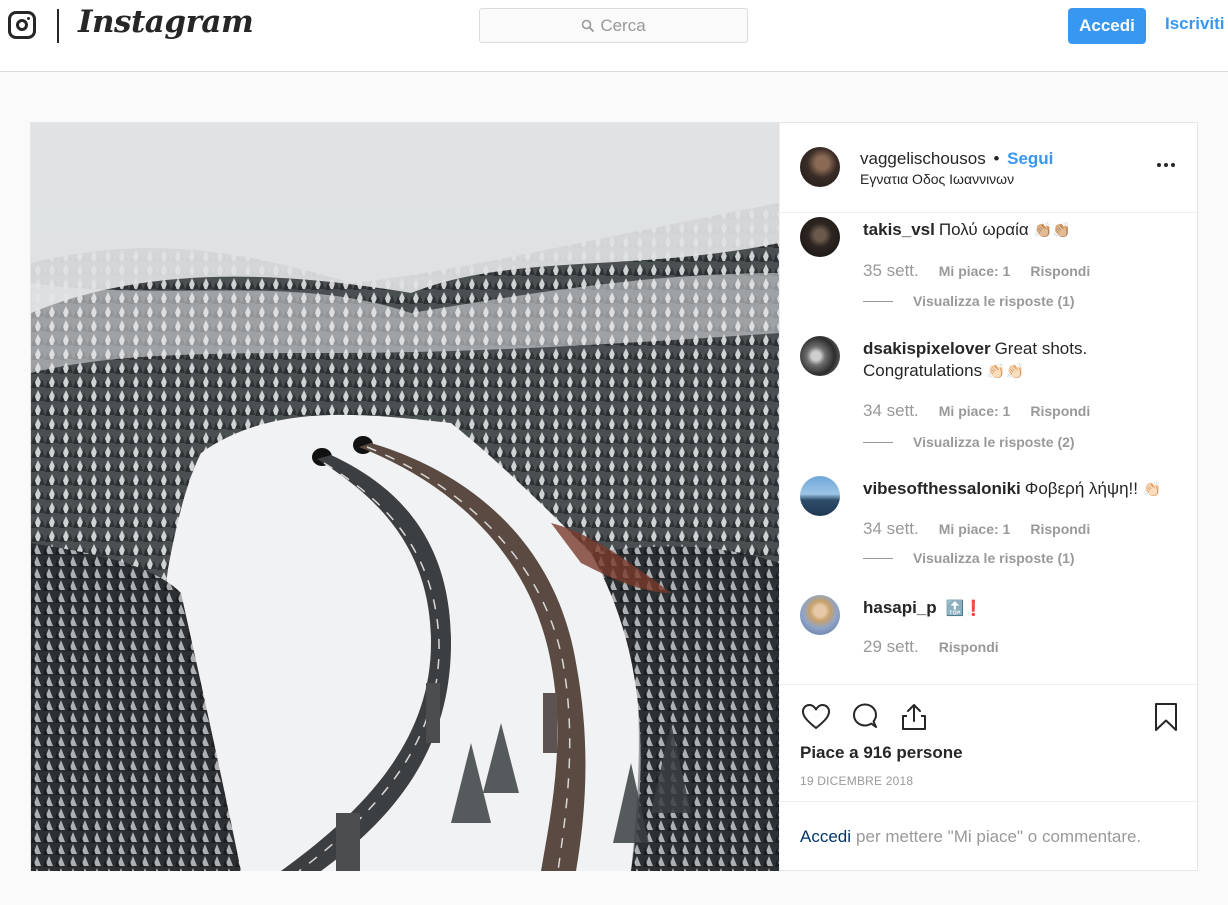 Image resolution: width=1228 pixels, height=905 pixels. I want to click on clap-emoji: 👏🏻, so click(1152, 489).